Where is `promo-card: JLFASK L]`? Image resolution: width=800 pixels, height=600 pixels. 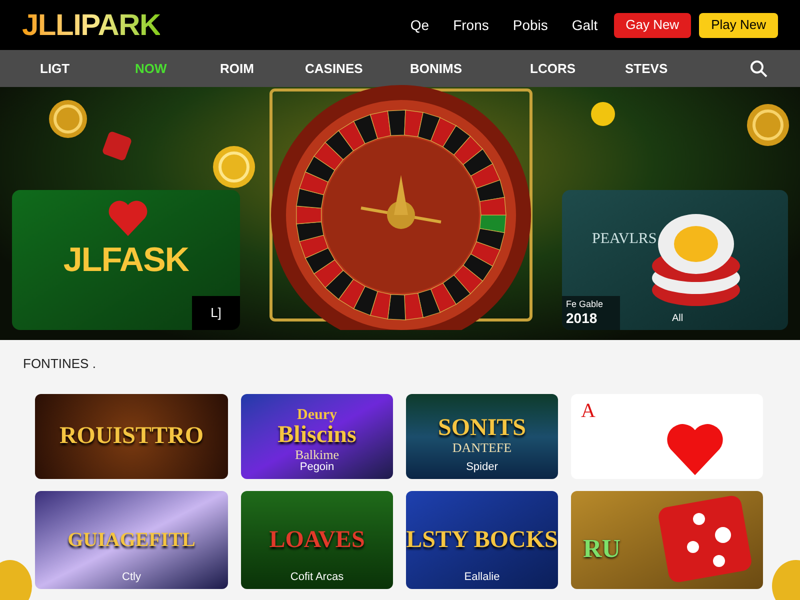 promo-card: JLFASK L] is located at coordinates (126, 260).